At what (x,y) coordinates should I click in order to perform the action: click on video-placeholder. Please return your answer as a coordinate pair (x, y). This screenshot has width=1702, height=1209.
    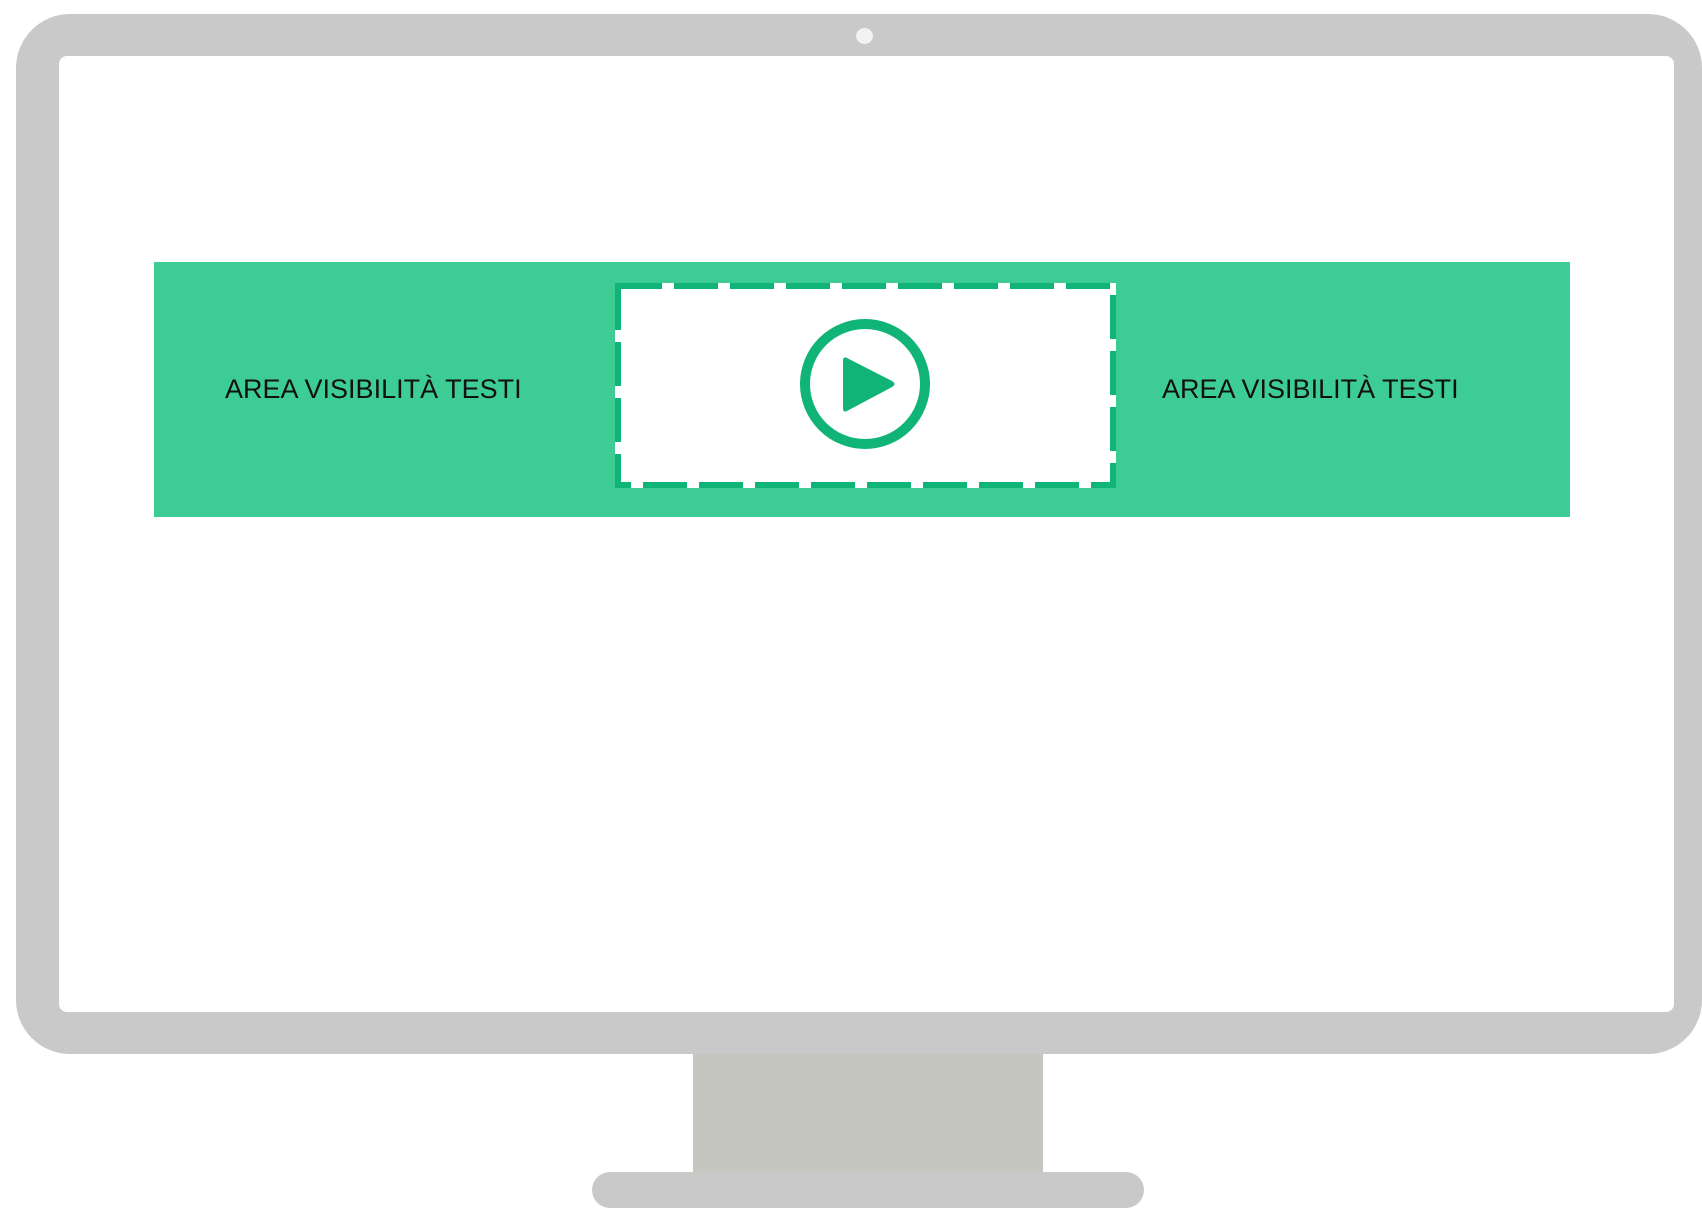
    Looking at the image, I should click on (865, 385).